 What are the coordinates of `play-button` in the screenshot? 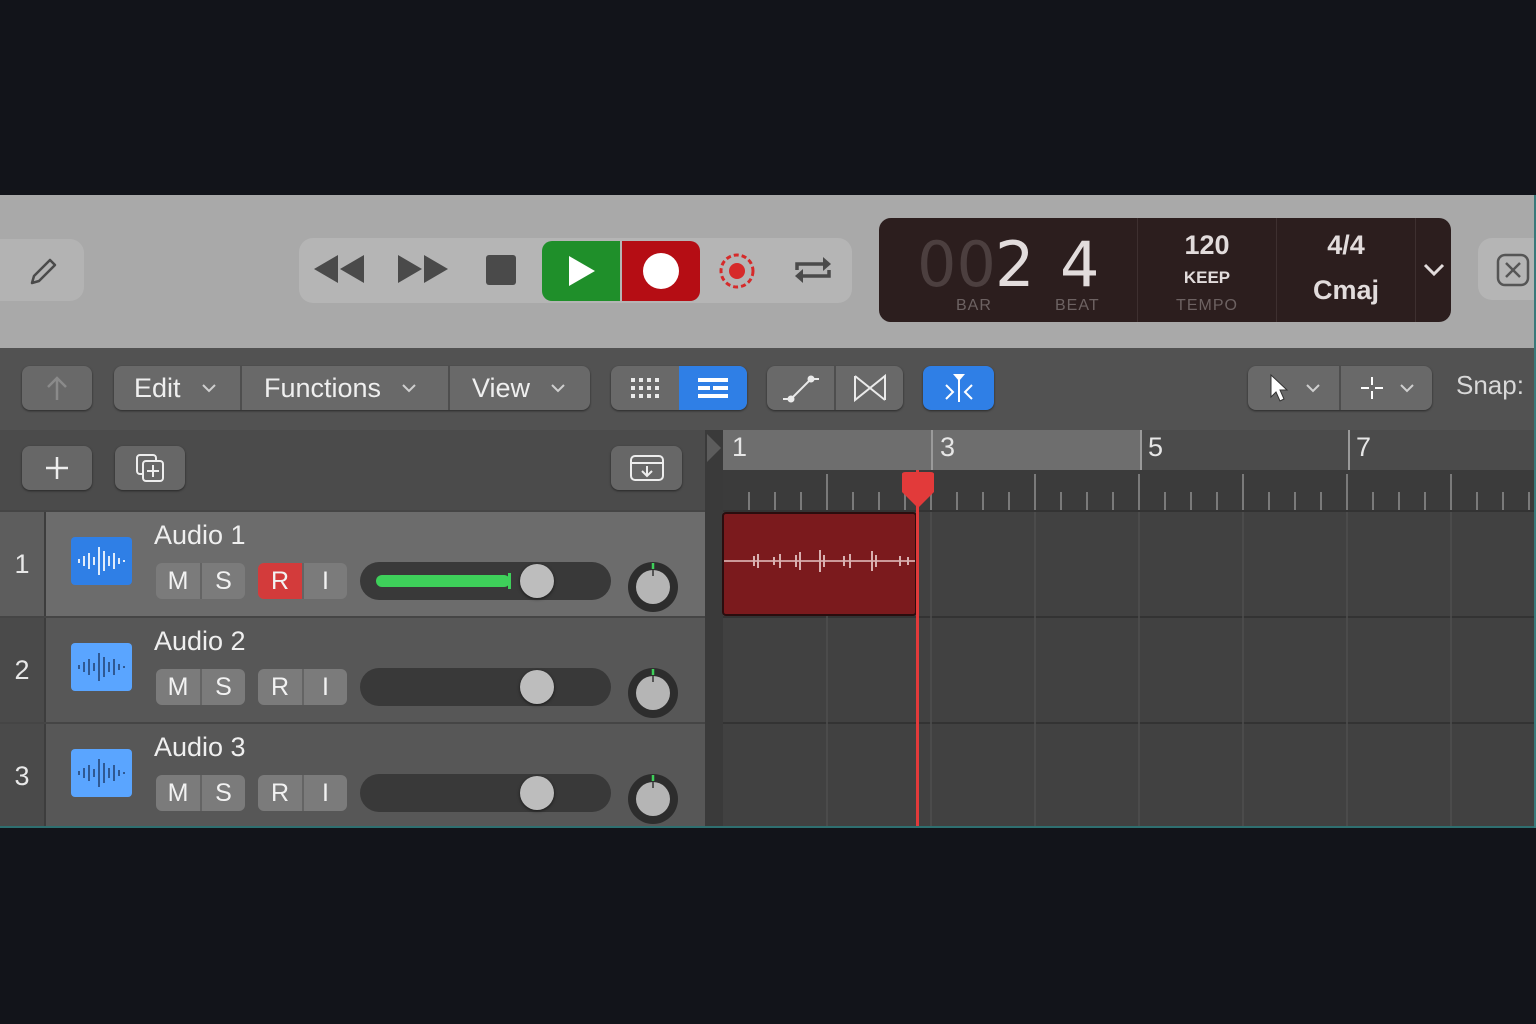 It's located at (581, 271).